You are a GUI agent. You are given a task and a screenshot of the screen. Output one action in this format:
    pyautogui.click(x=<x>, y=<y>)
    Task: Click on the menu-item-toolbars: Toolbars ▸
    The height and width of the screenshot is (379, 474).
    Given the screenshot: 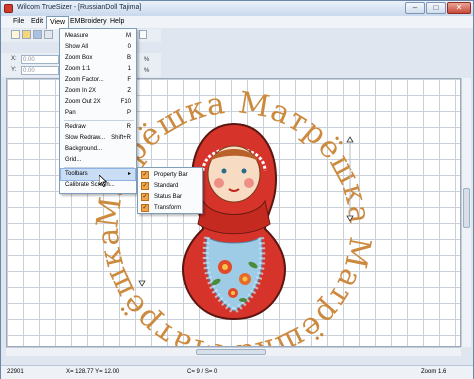 What is the action you would take?
    pyautogui.click(x=98, y=174)
    